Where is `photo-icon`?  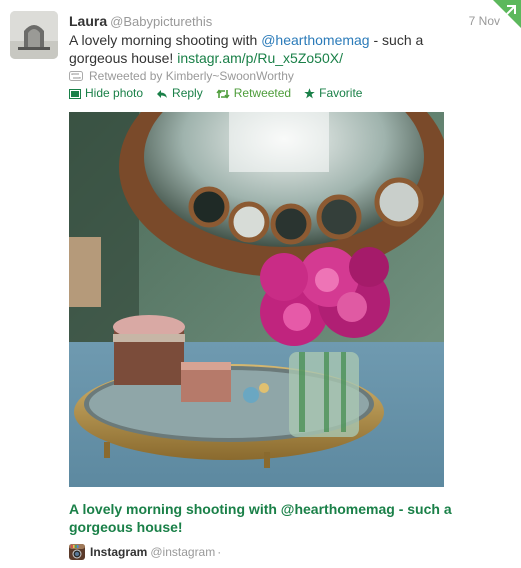 photo-icon is located at coordinates (75, 93).